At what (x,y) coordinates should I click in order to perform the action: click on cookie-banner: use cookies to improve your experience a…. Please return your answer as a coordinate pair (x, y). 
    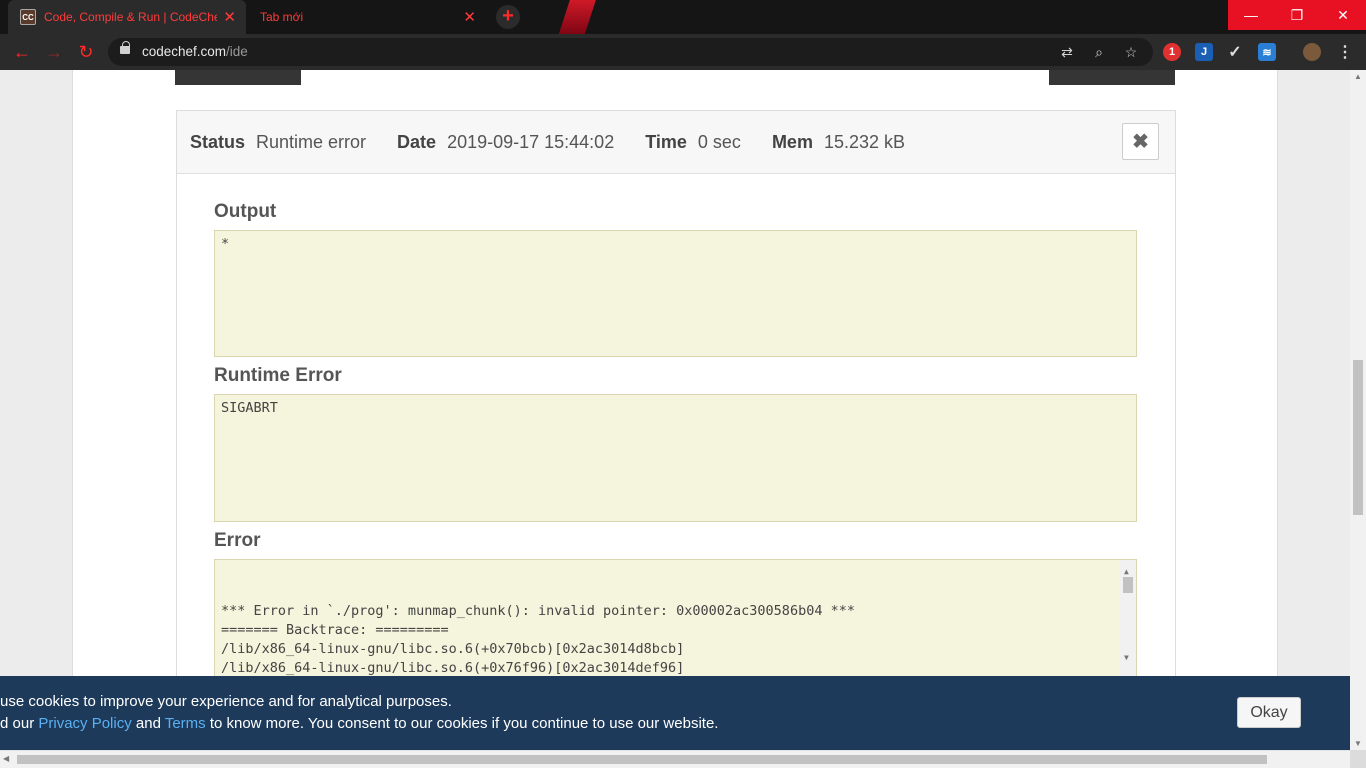
    Looking at the image, I should click on (675, 713).